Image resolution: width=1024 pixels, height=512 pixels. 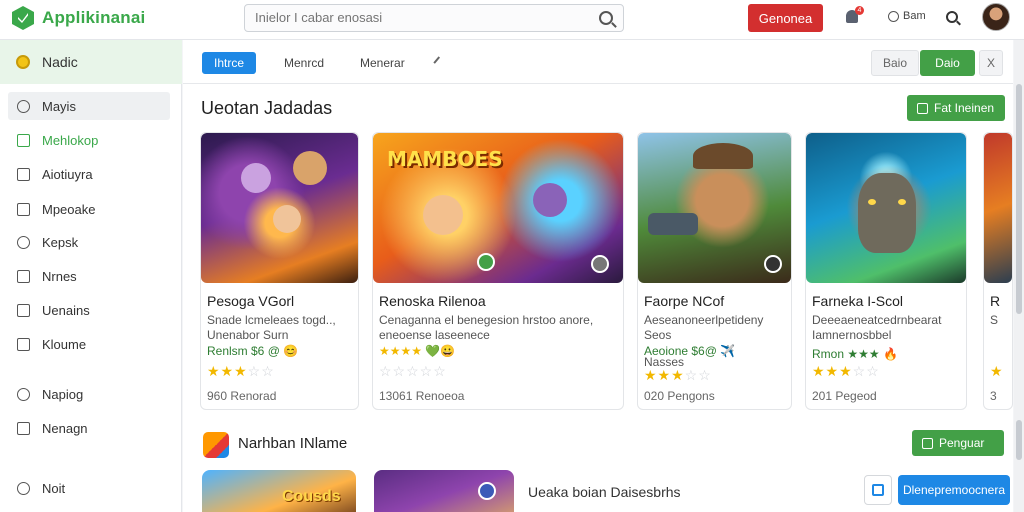 I want to click on sidebar-footer-item-3: Noit, so click(x=89, y=488).